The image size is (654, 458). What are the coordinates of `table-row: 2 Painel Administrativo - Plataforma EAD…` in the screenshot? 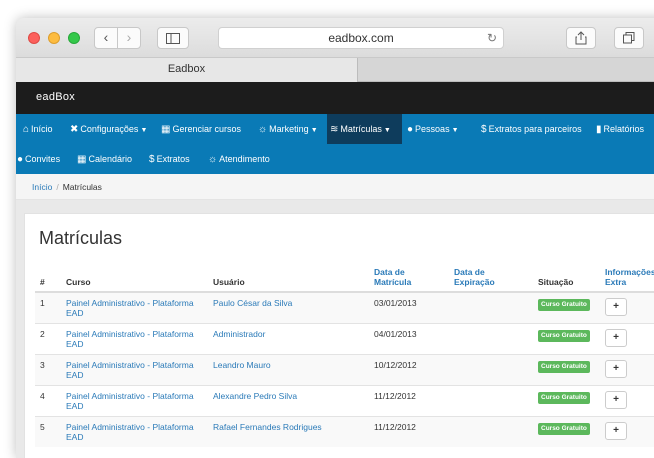 It's located at (344, 338).